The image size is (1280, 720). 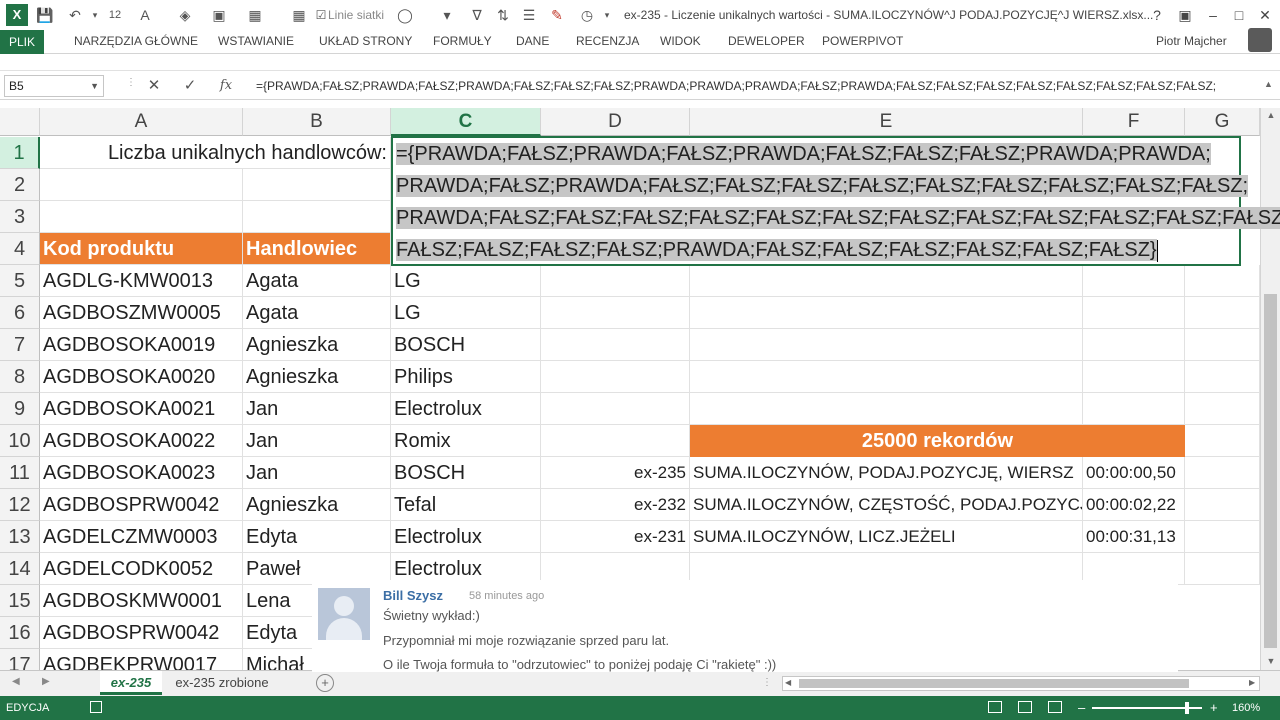 I want to click on cell-b8: Agnieszka, so click(x=317, y=377).